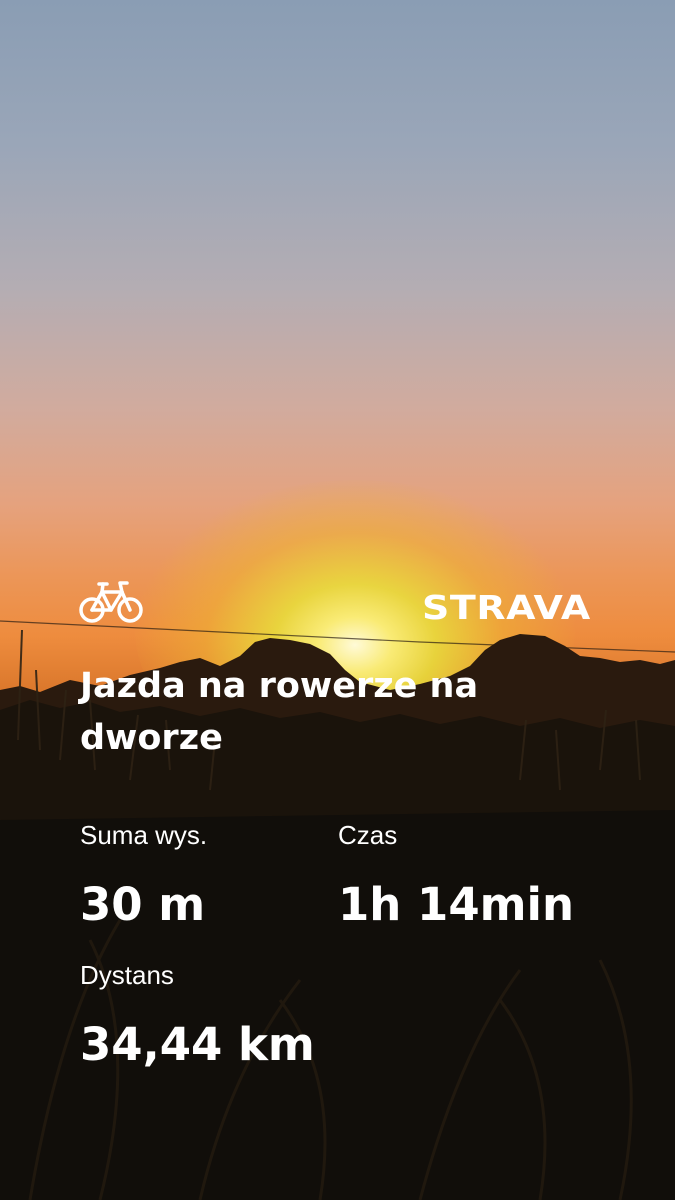  Describe the element at coordinates (127, 975) in the screenshot. I see `stat-distance-label: Dystans` at that location.